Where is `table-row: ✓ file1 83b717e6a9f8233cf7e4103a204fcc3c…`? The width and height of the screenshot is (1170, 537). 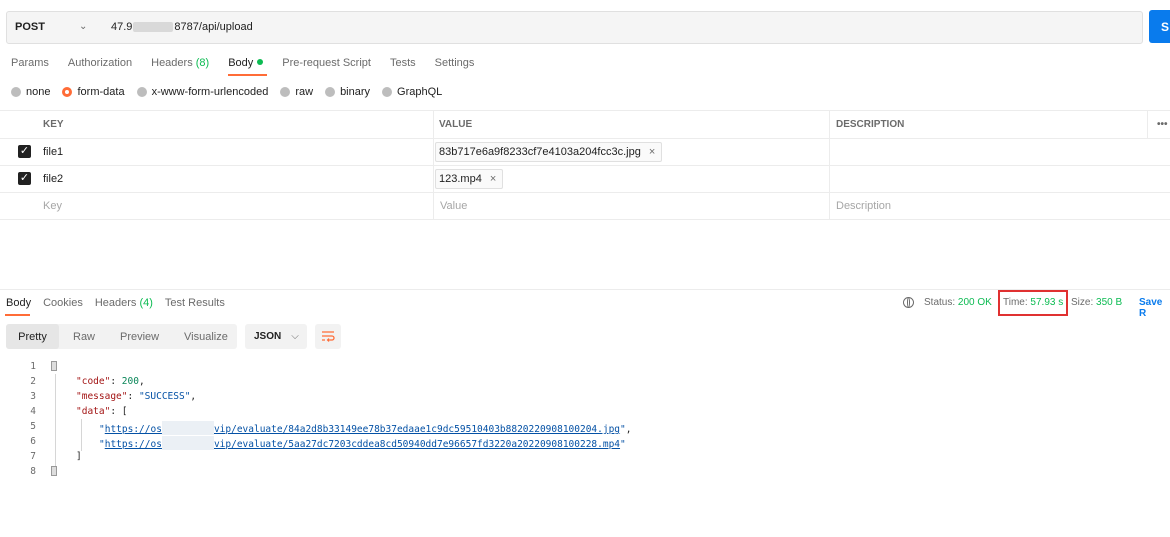 table-row: ✓ file1 83b717e6a9f8233cf7e4103a204fcc3c… is located at coordinates (585, 152).